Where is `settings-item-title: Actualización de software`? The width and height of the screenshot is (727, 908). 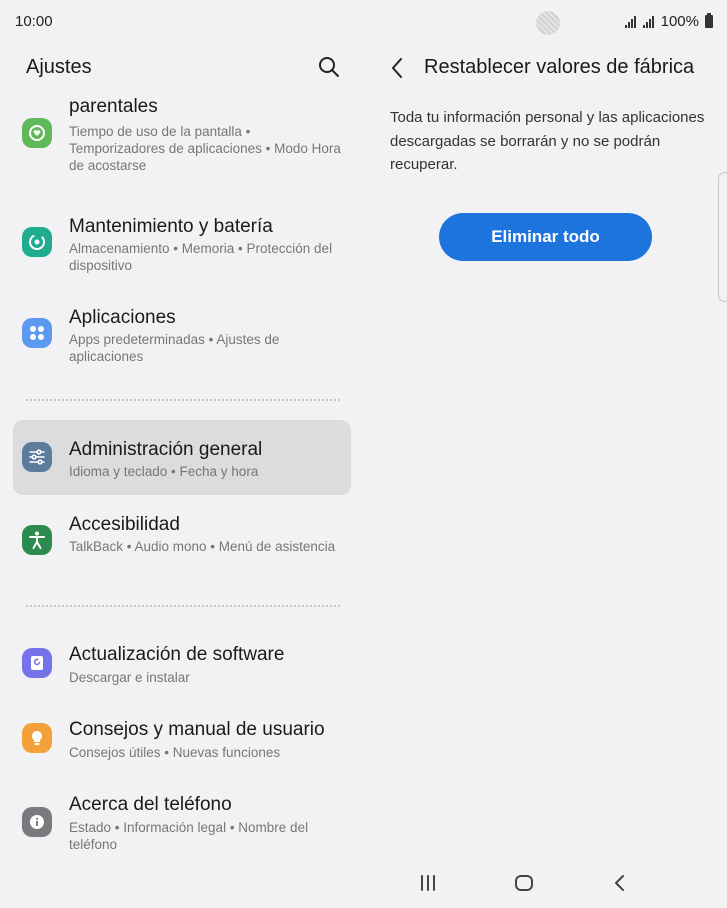 settings-item-title: Actualización de software is located at coordinates (177, 654).